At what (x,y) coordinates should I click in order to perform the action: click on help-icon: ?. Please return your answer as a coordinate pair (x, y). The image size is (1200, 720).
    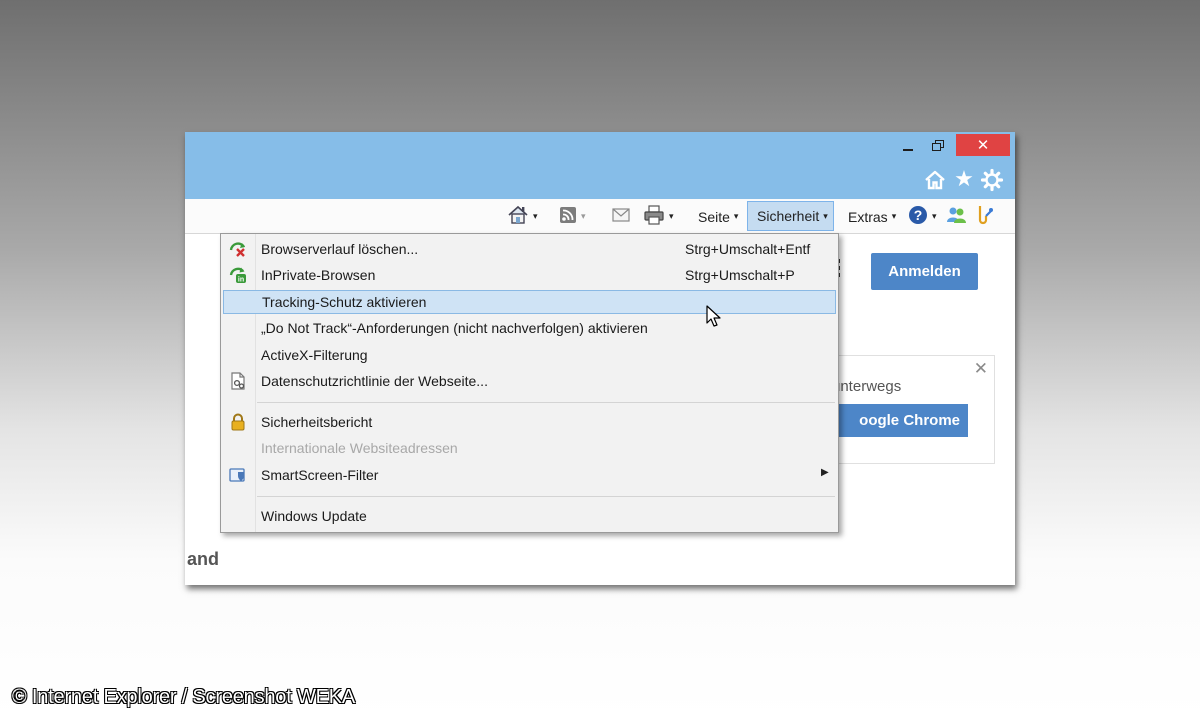
    Looking at the image, I should click on (918, 217).